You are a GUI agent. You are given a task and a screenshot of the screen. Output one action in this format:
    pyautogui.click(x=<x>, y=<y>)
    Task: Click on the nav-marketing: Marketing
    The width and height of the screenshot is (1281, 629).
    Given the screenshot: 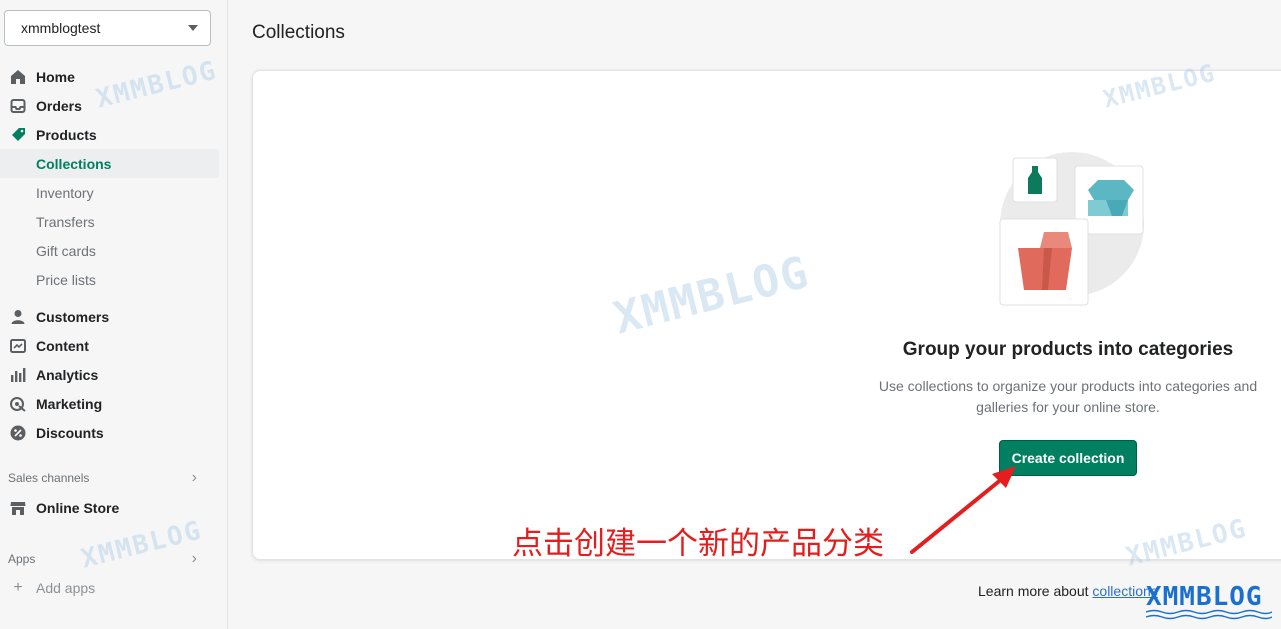 What is the action you would take?
    pyautogui.click(x=109, y=403)
    